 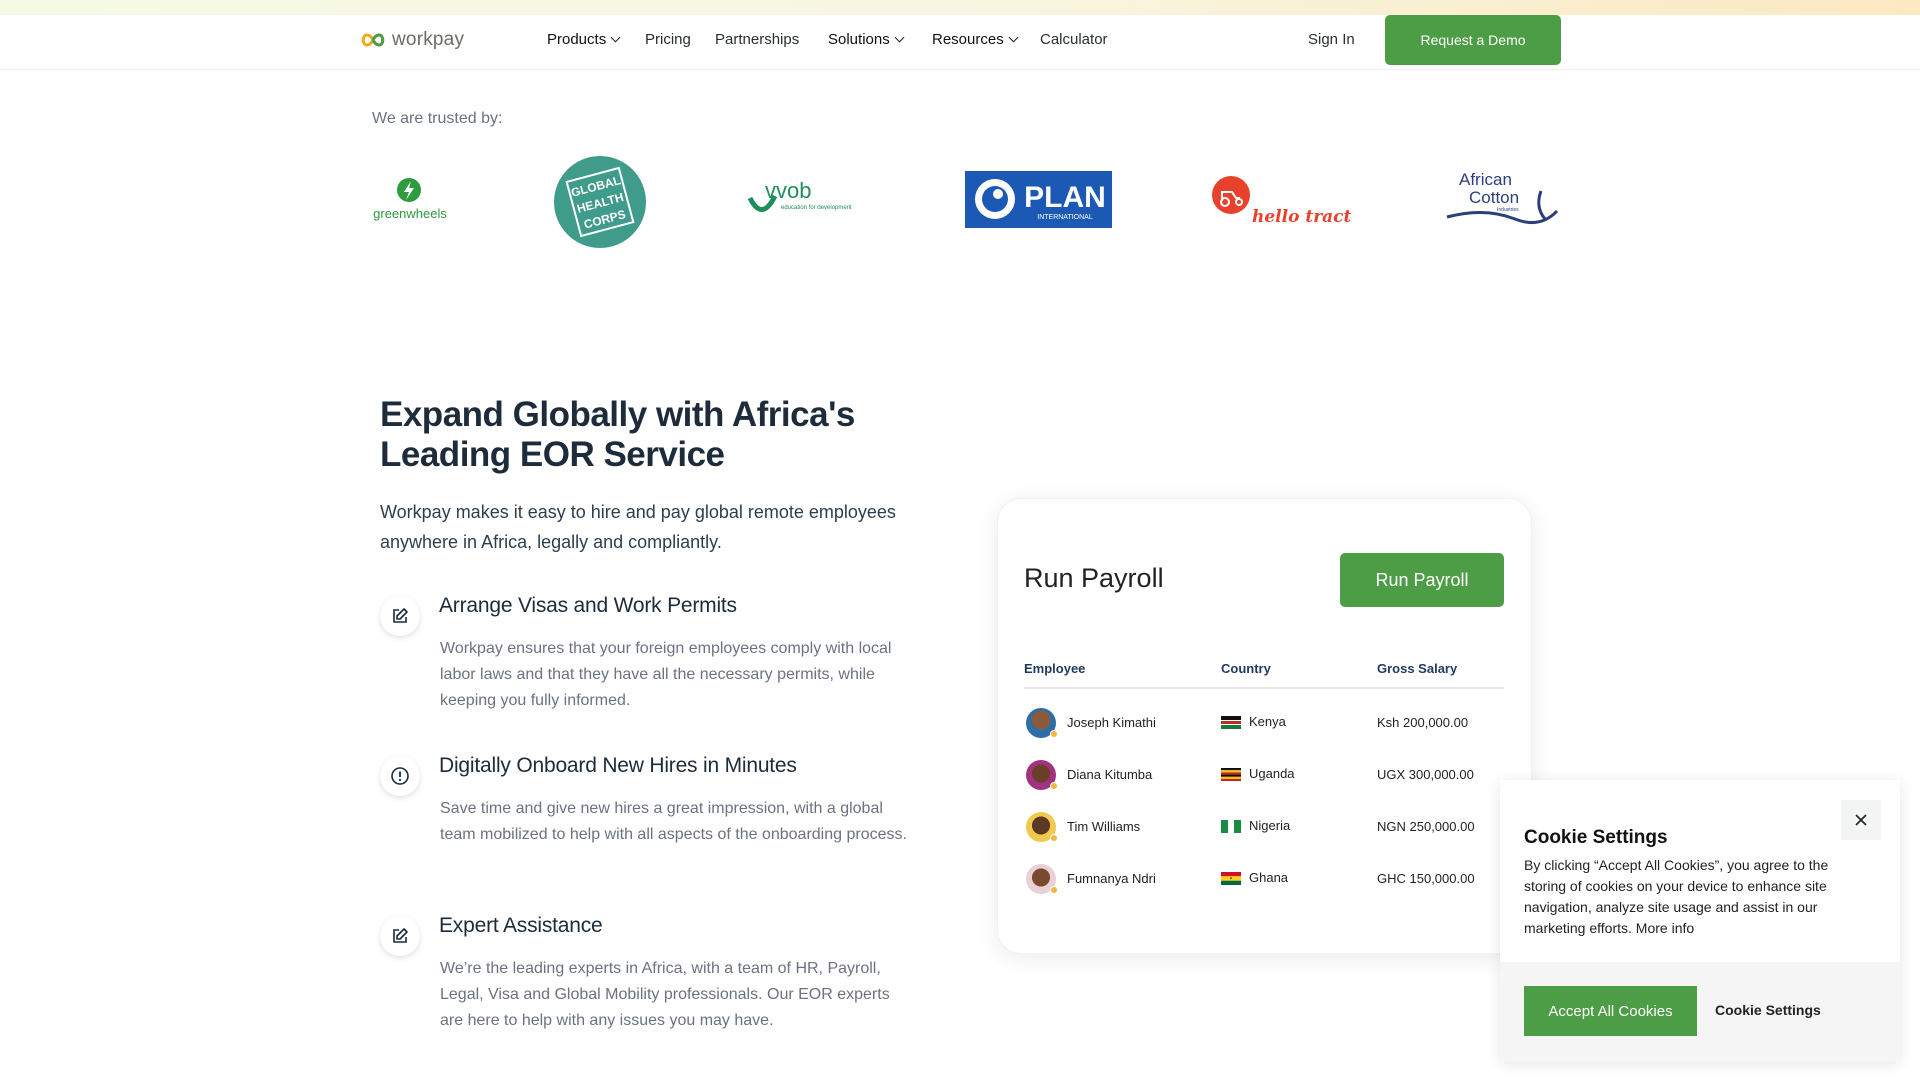 I want to click on cookie-footer: Accept All Cookies Cookie Settings, so click(x=1700, y=1012).